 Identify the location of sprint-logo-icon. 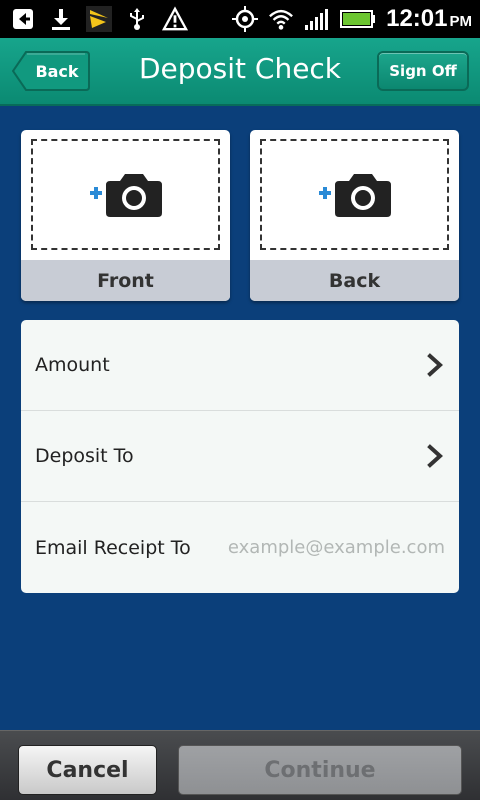
(99, 19).